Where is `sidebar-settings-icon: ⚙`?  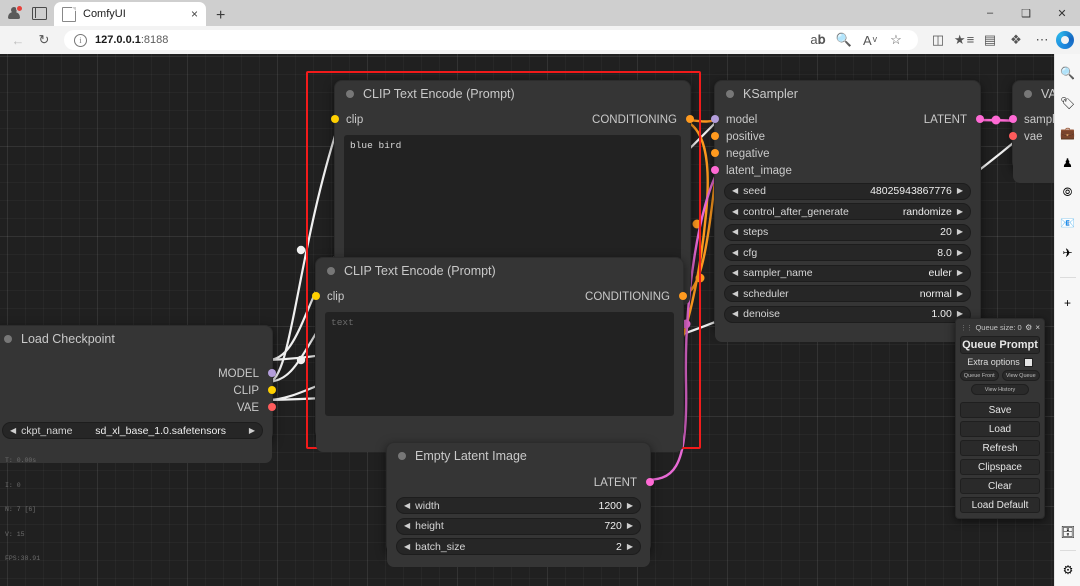 sidebar-settings-icon: ⚙ is located at coordinates (1068, 569).